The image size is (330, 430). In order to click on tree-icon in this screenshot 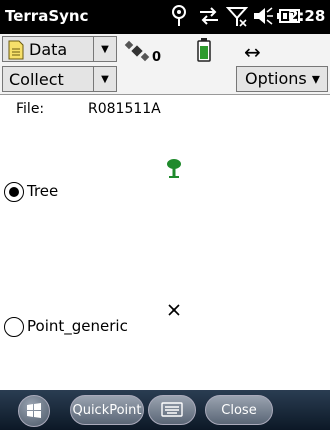, I will do `click(174, 168)`.